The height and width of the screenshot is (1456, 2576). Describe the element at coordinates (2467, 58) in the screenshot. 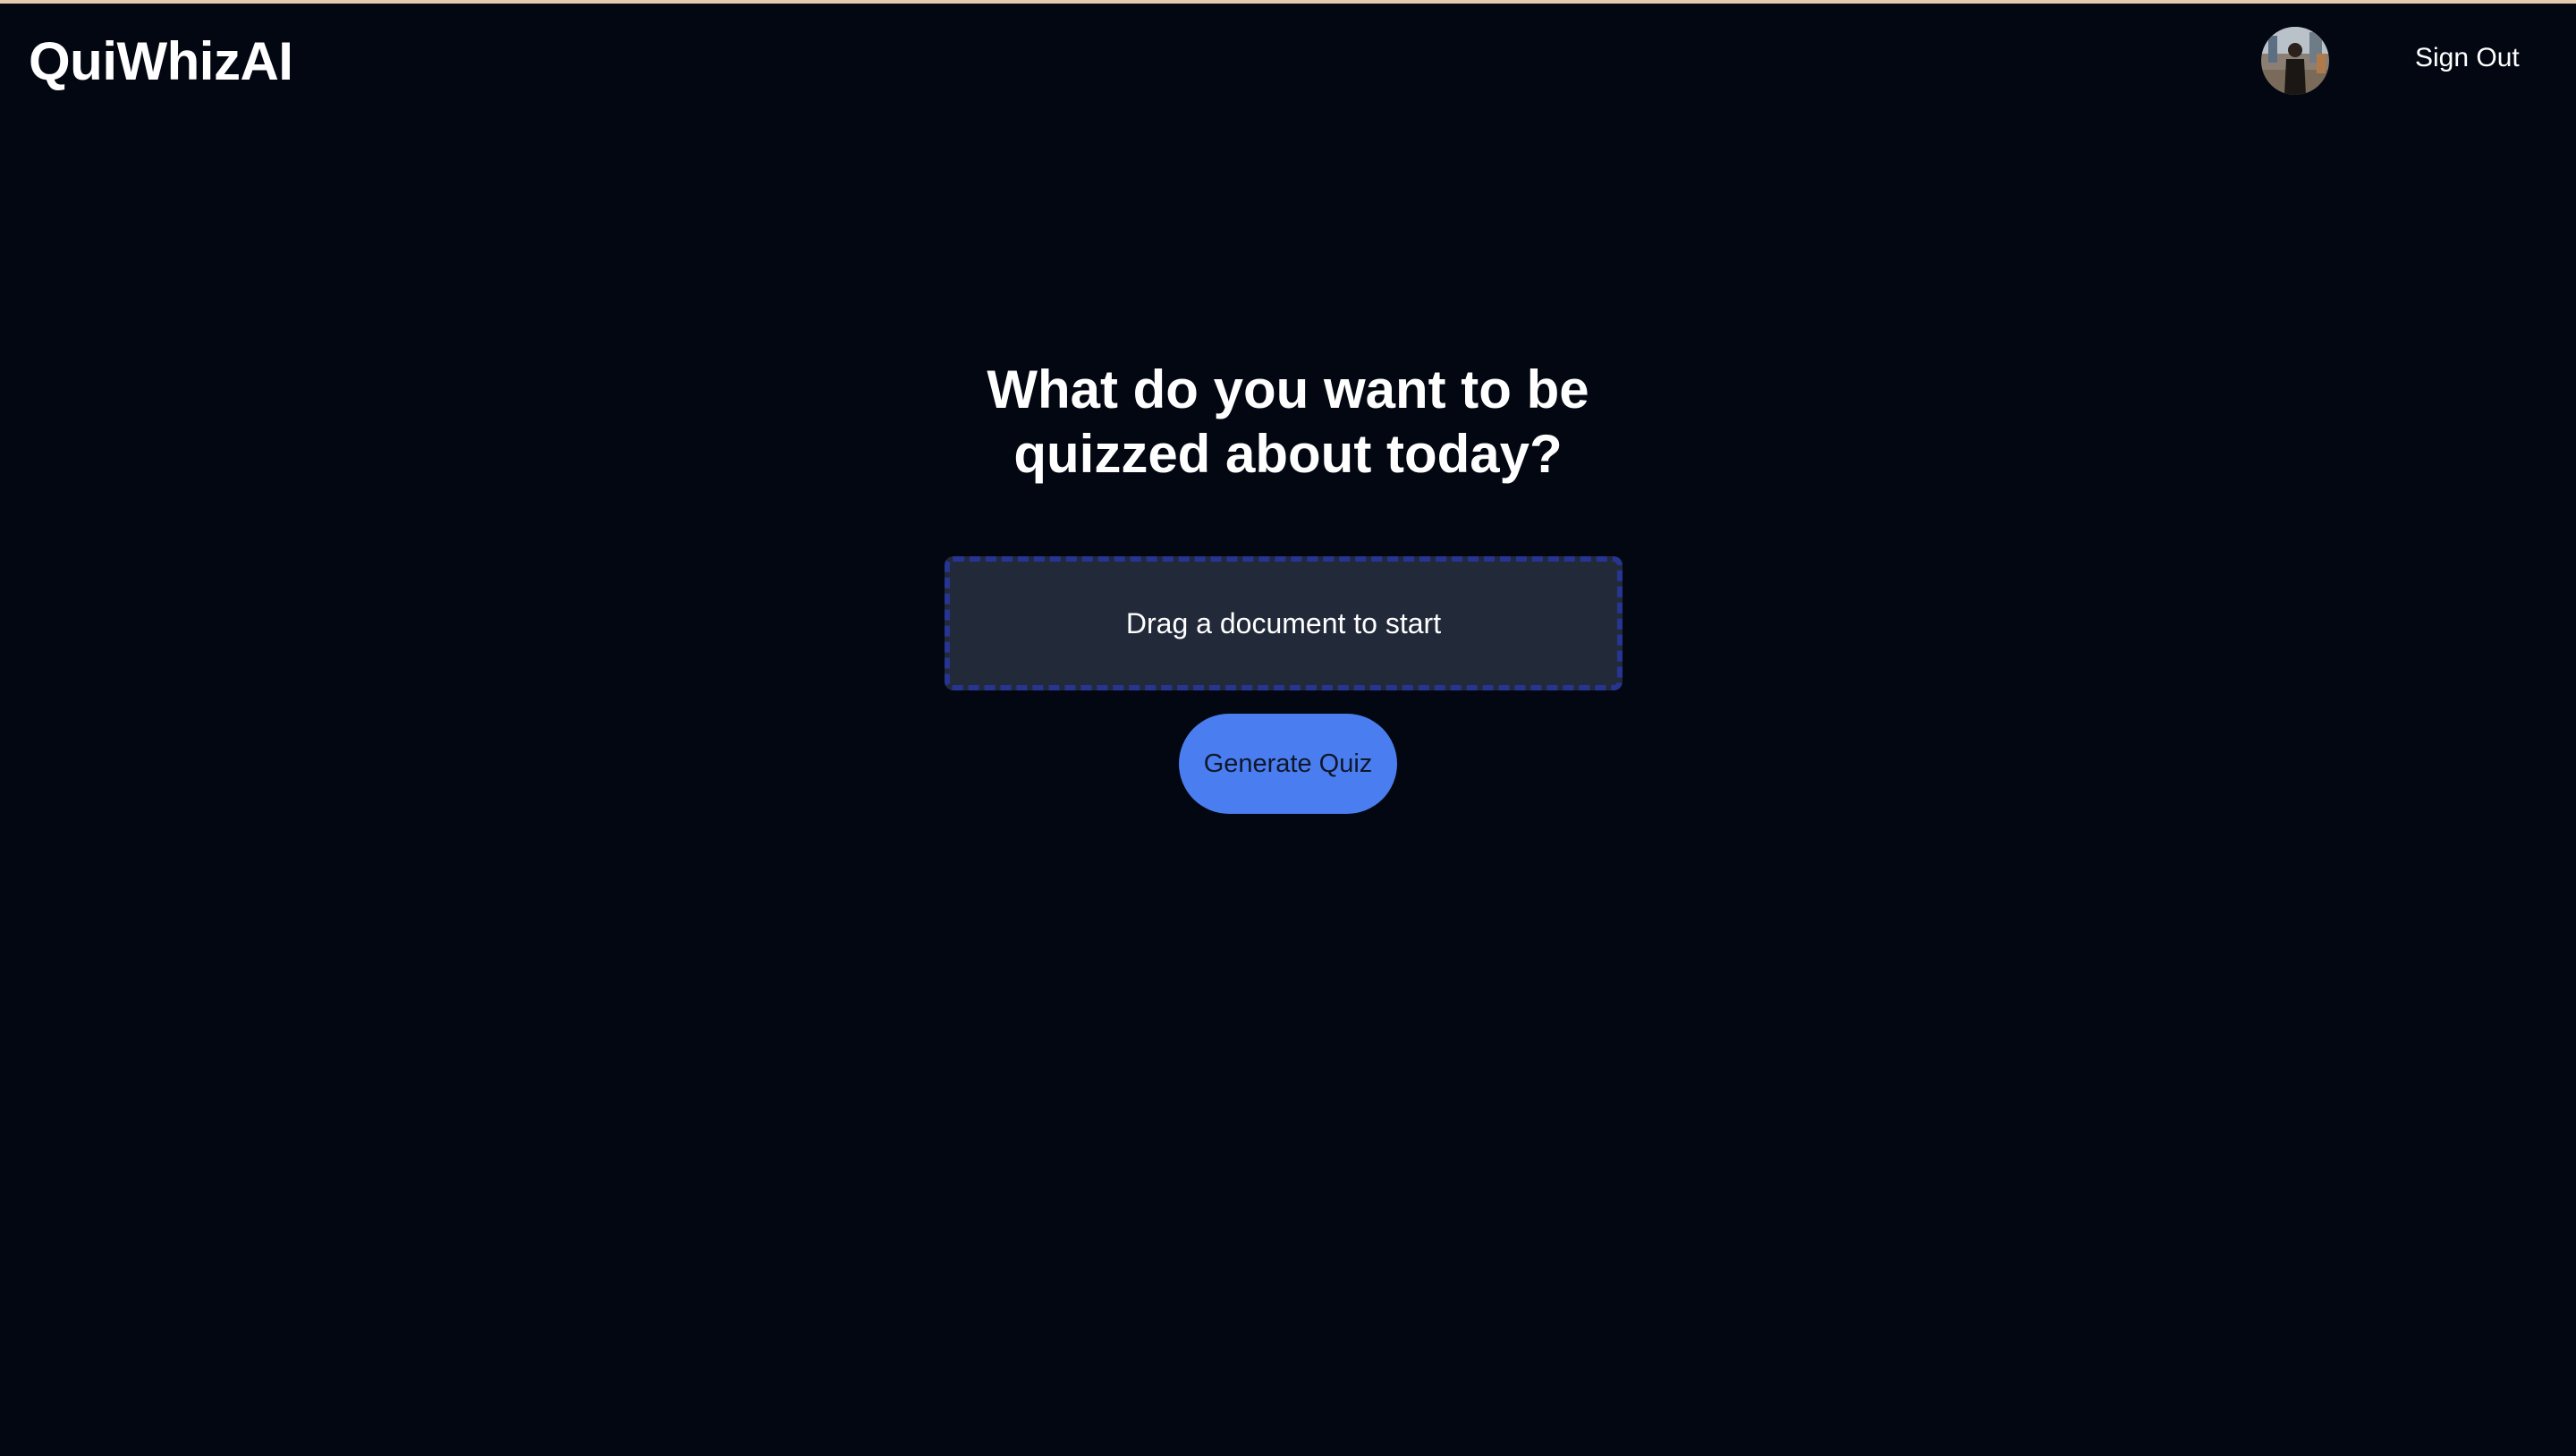

I see `sign-out-button: Sign Out` at that location.